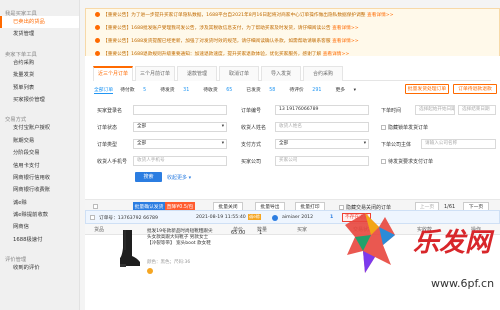  What do you see at coordinates (39, 128) in the screenshot?
I see `sidebar-item-alipay: 支付宝账户授权` at bounding box center [39, 128].